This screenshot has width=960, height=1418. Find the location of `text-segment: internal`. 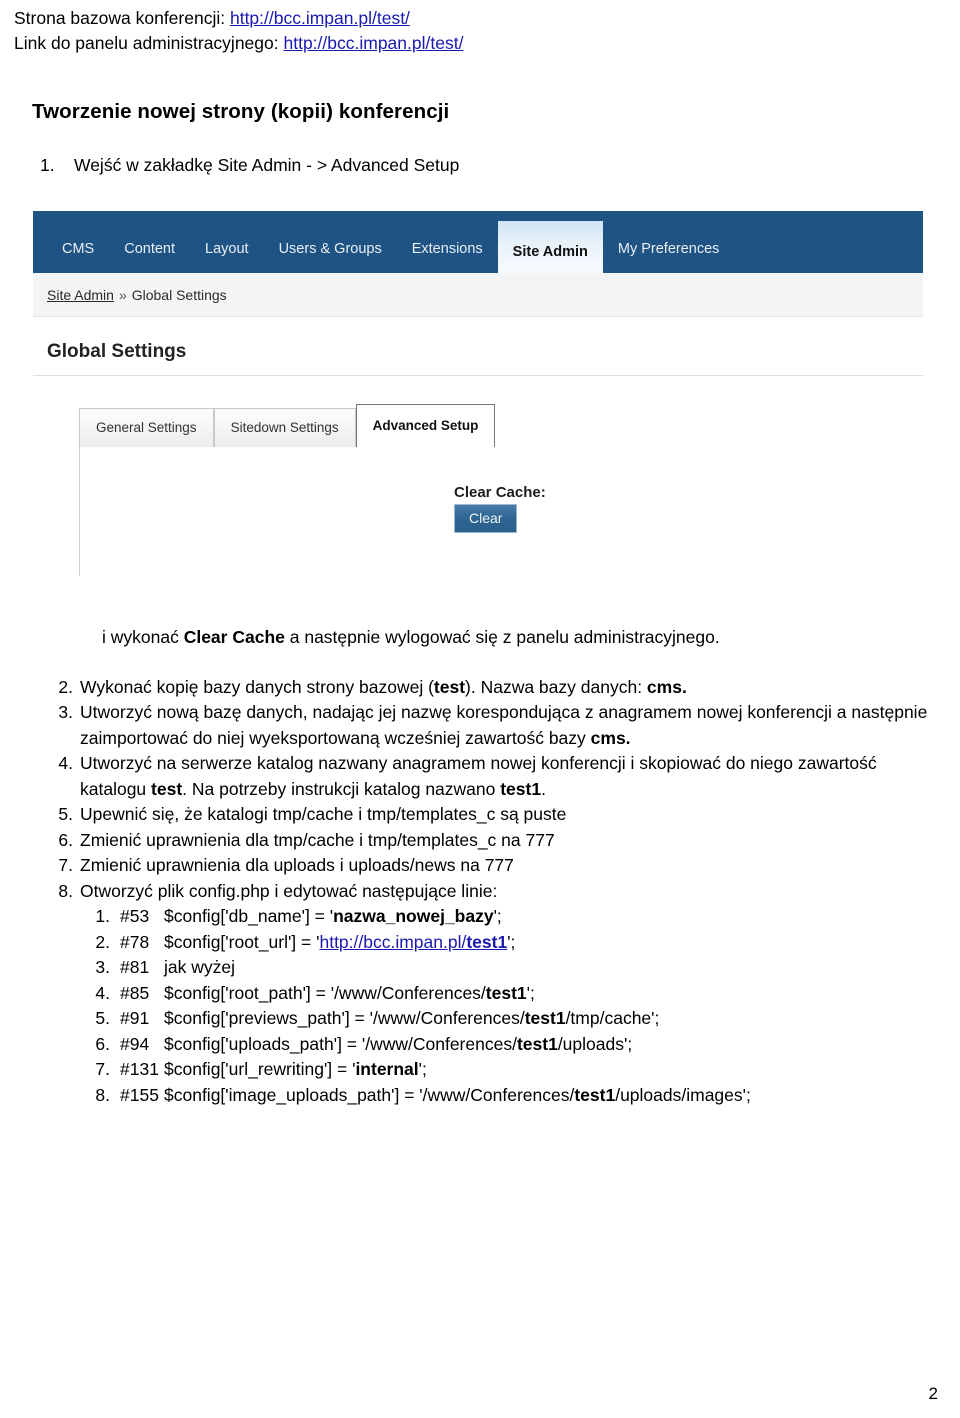

text-segment: internal is located at coordinates (386, 1069).